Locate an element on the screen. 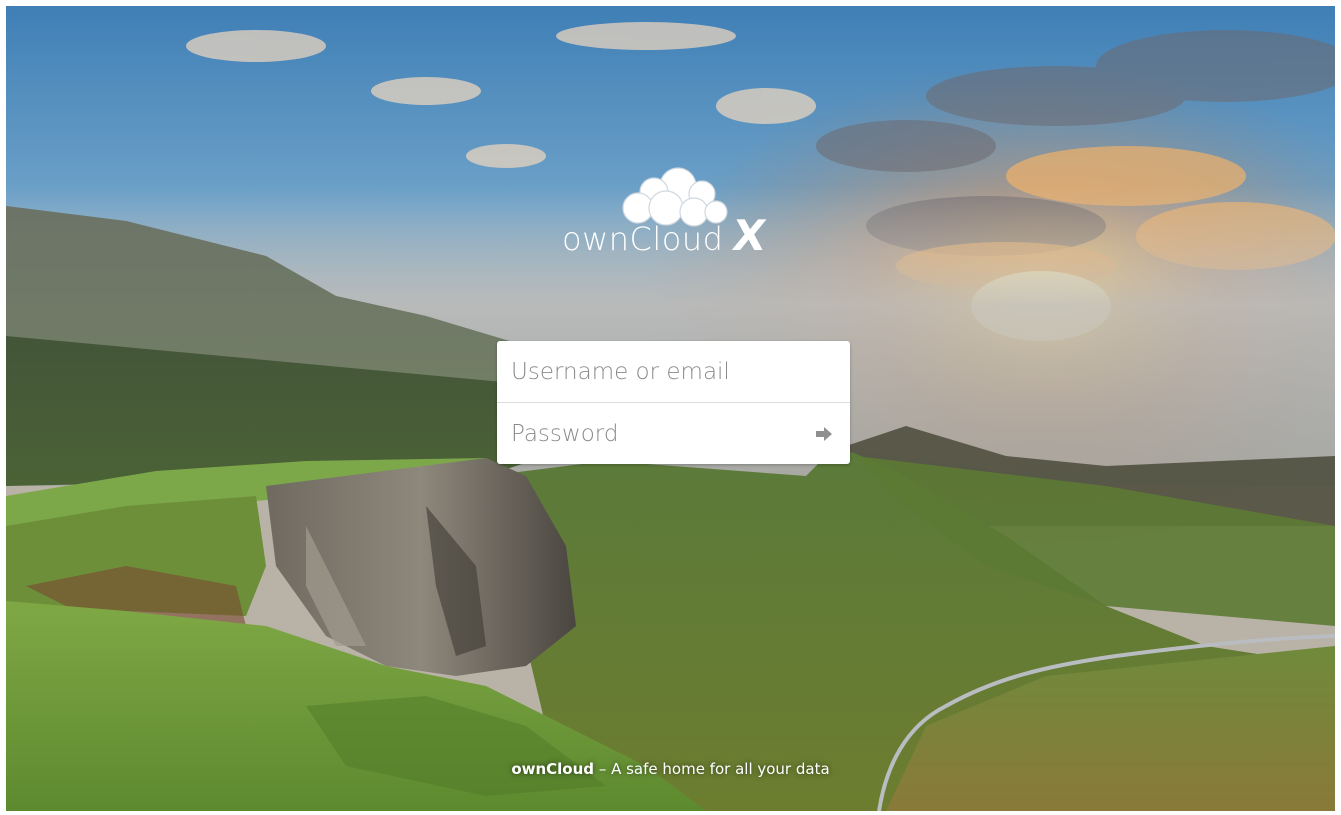 The height and width of the screenshot is (815, 1341). logo-wordmark: ownCloud is located at coordinates (643, 239).